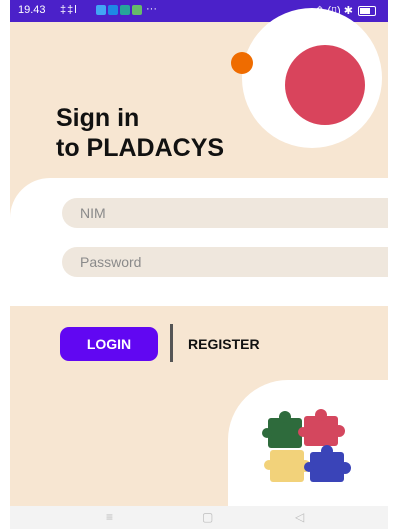 This screenshot has width=398, height=529. I want to click on status-time: 19.43, so click(32, 10).